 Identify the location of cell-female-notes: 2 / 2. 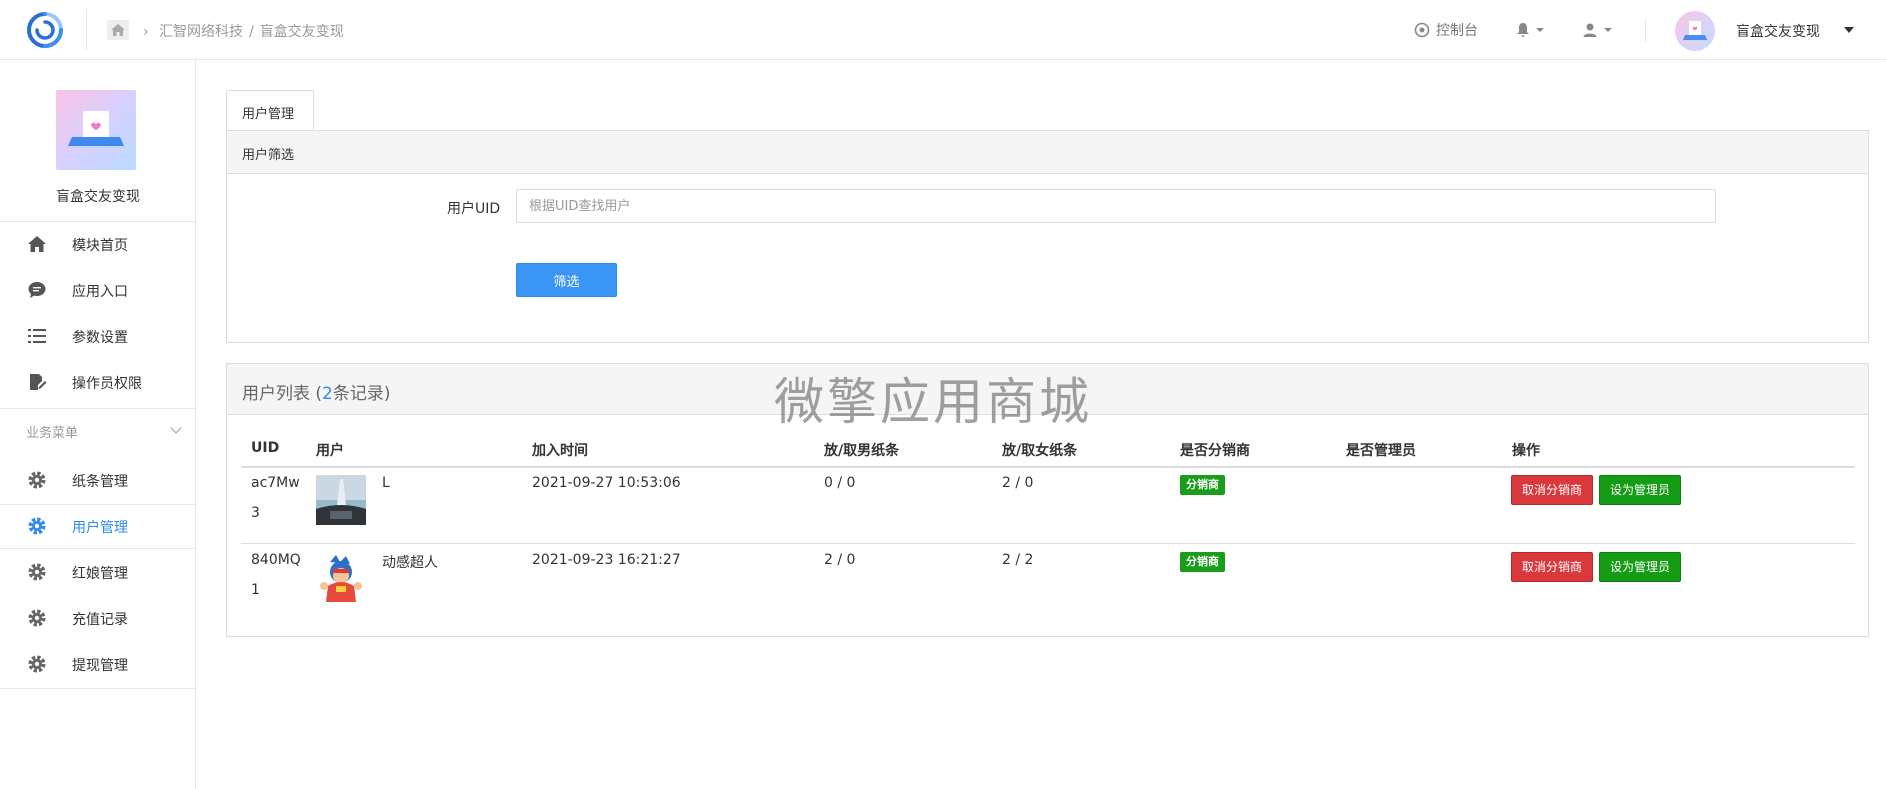
(1018, 560).